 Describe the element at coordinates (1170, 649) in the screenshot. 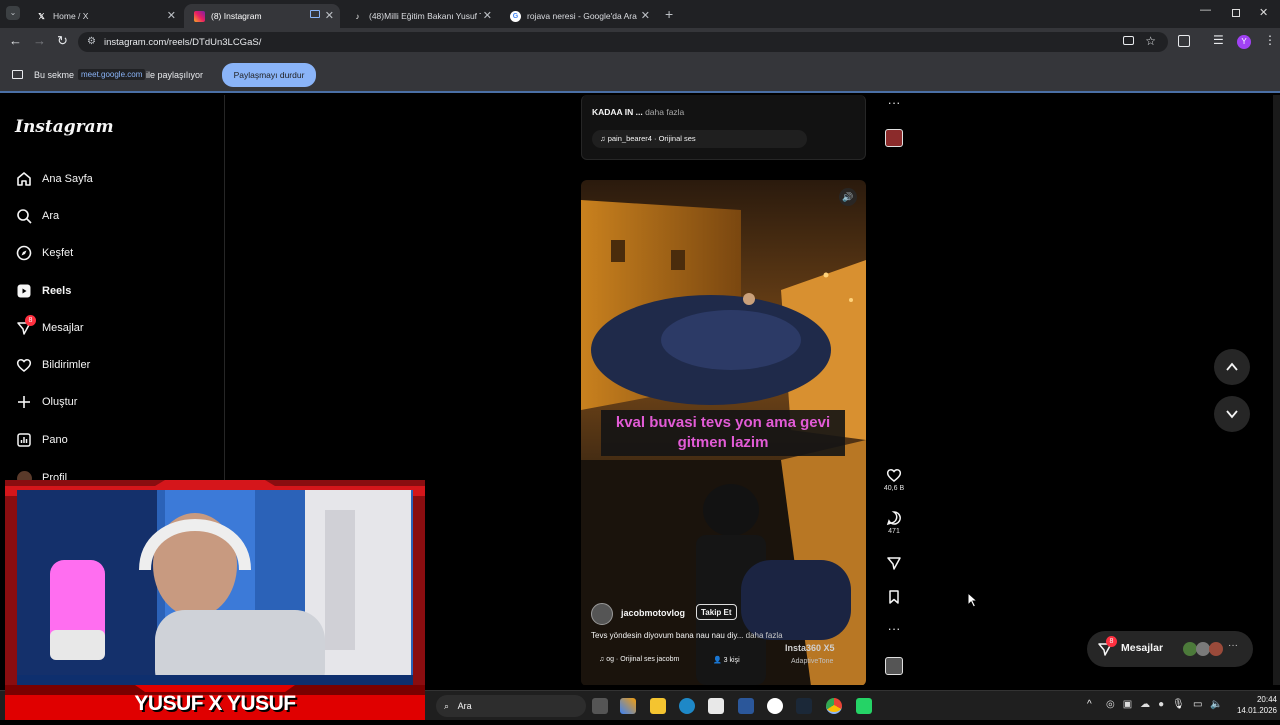

I see `messages-floating-button: 8 Mesajlar ···` at that location.